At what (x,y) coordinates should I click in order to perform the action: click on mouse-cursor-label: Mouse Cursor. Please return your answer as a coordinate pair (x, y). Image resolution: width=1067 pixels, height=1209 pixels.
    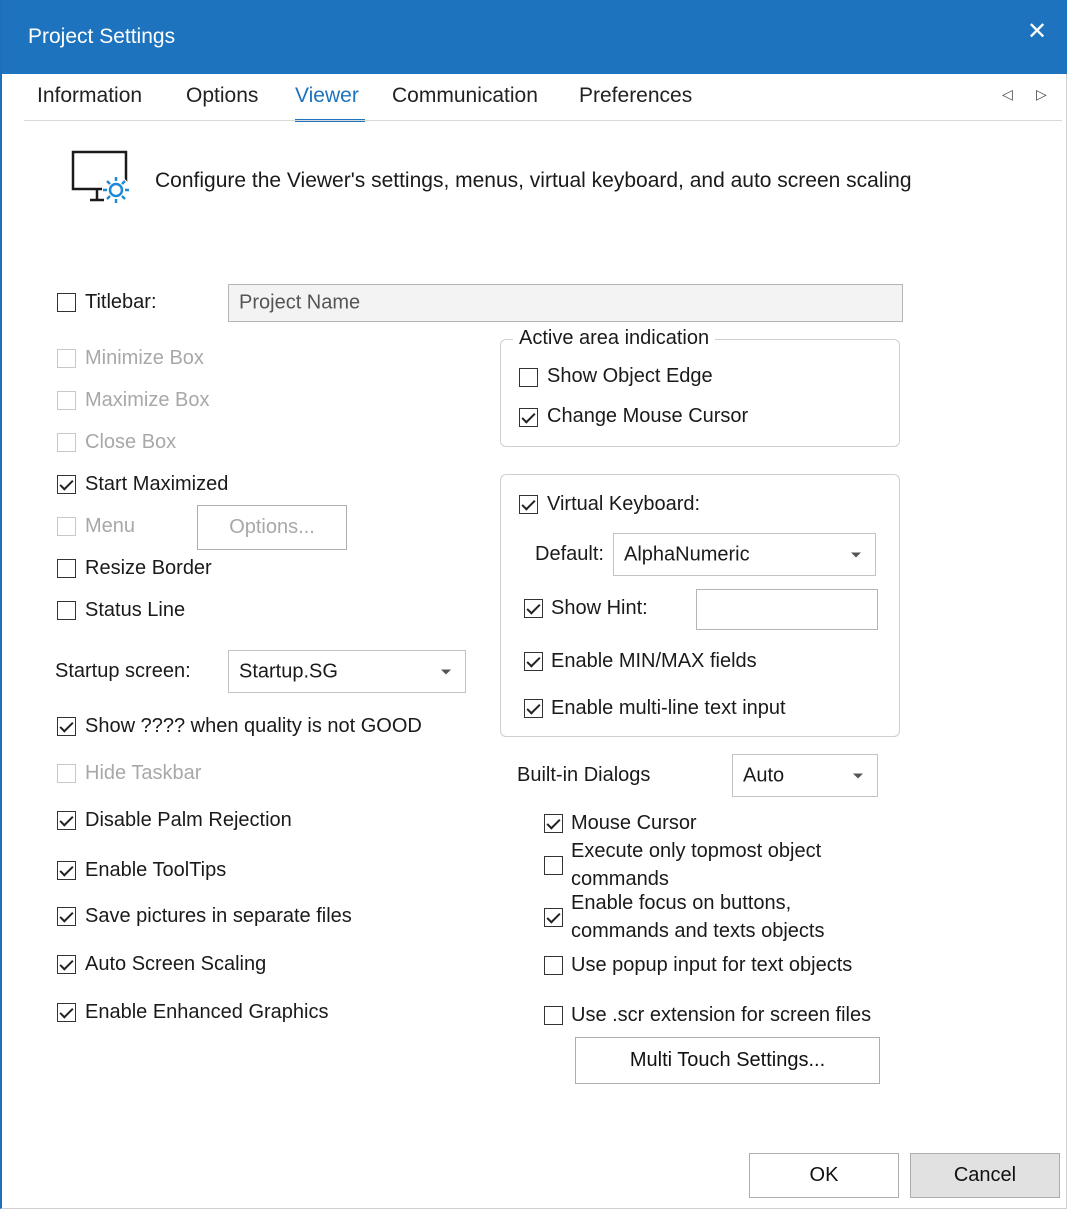
    Looking at the image, I should click on (634, 823).